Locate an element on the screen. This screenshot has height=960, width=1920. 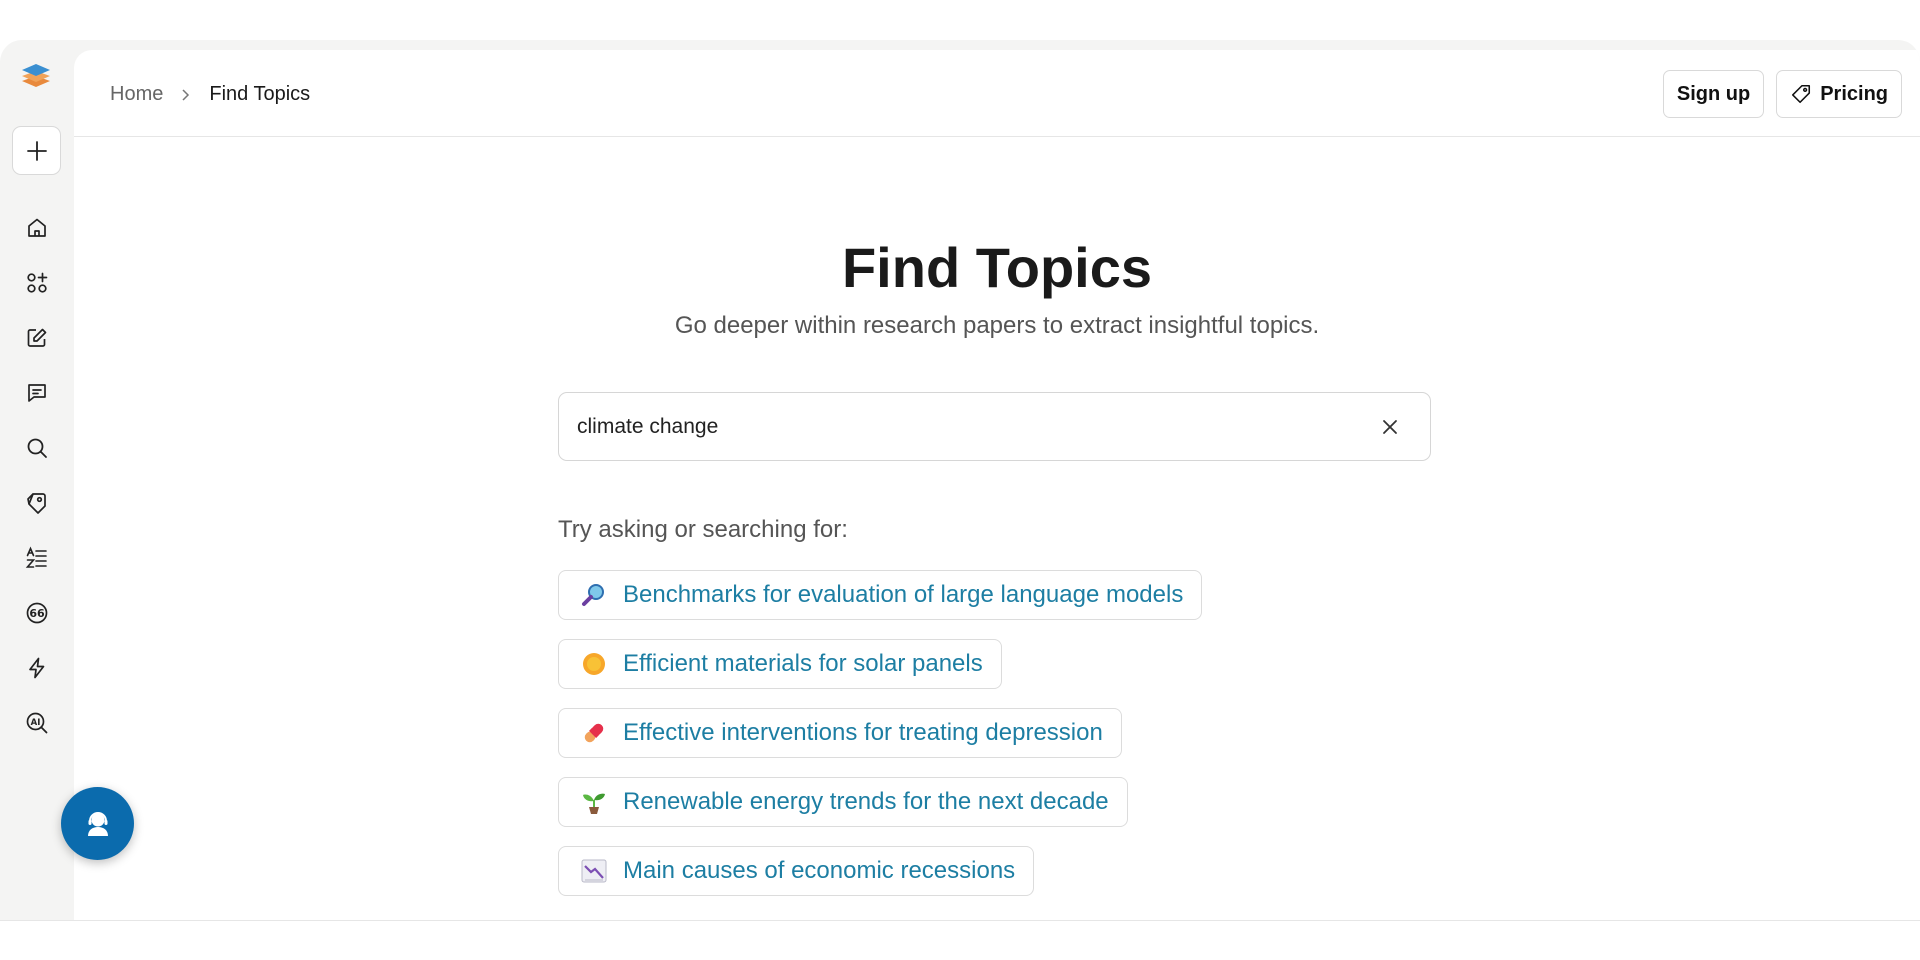
breadcrumb-home-link: Home is located at coordinates (136, 94).